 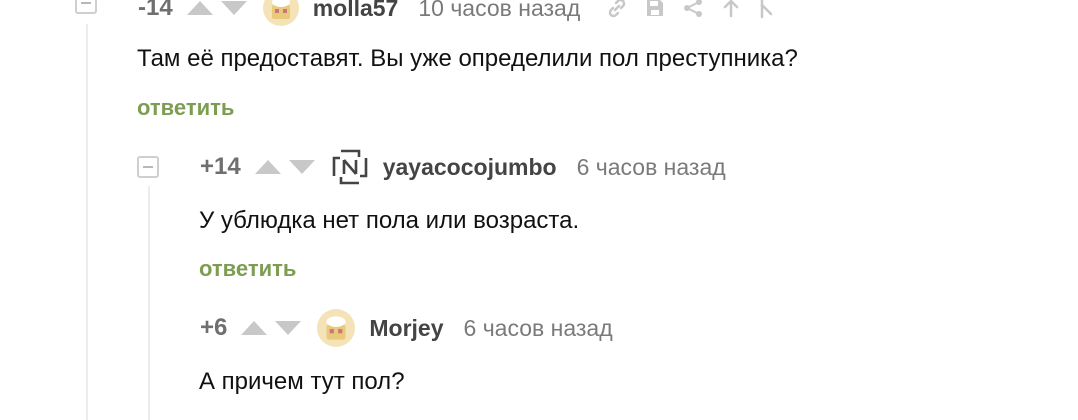 I want to click on share-icon, so click(x=693, y=9).